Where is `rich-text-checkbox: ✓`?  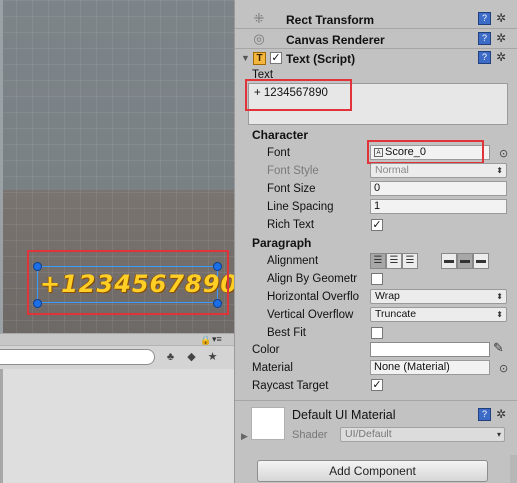
rich-text-checkbox: ✓ is located at coordinates (377, 225).